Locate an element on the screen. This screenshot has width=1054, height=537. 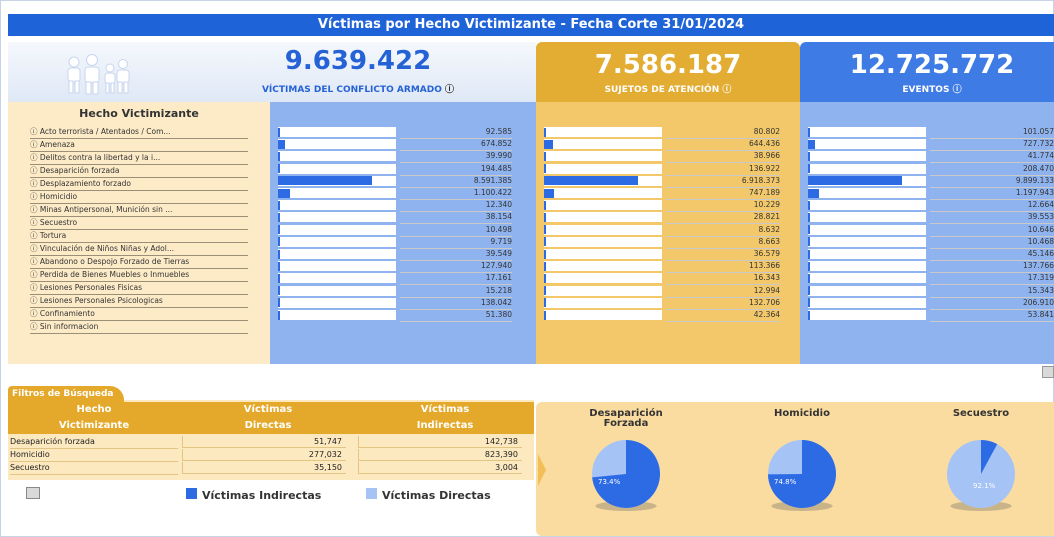
value-cell: 8.663 is located at coordinates (723, 242).